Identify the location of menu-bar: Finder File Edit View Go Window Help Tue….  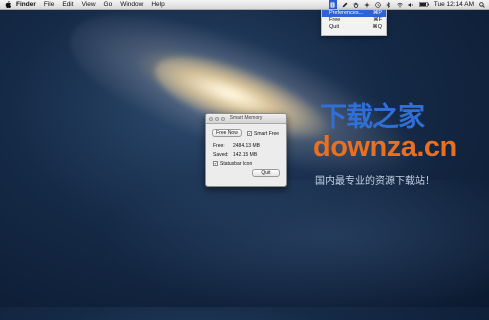
(244, 5).